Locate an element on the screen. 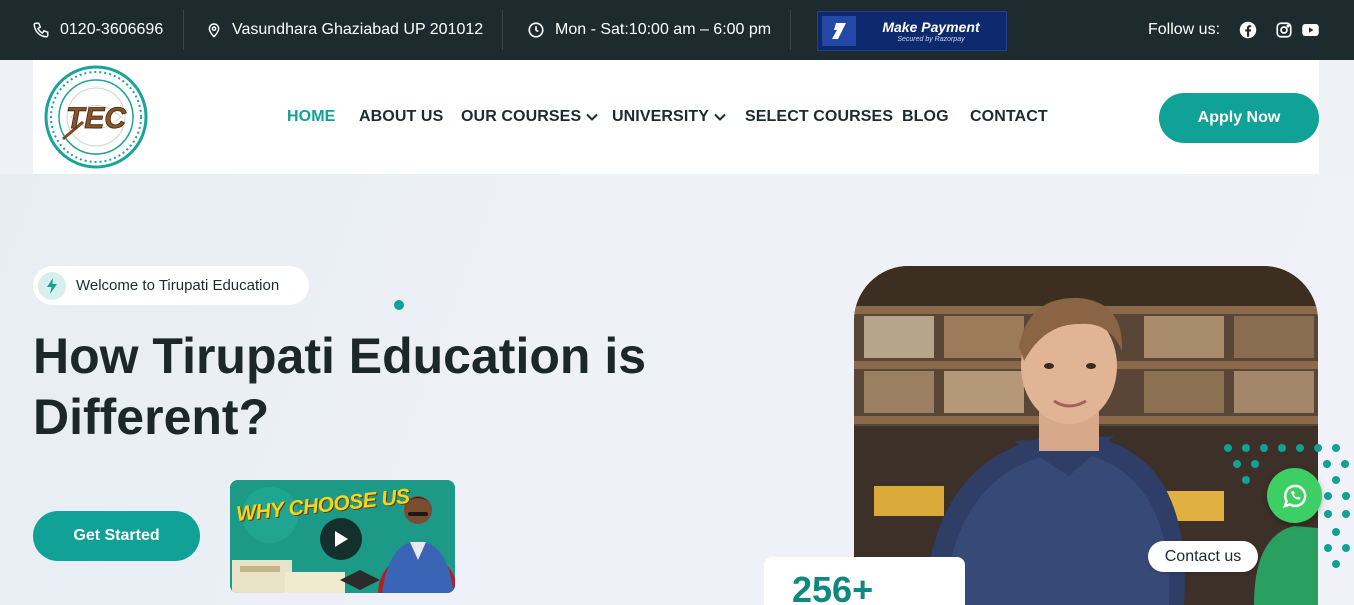 The width and height of the screenshot is (1354, 605). nav-our-courses: OUR COURSES is located at coordinates (529, 117).